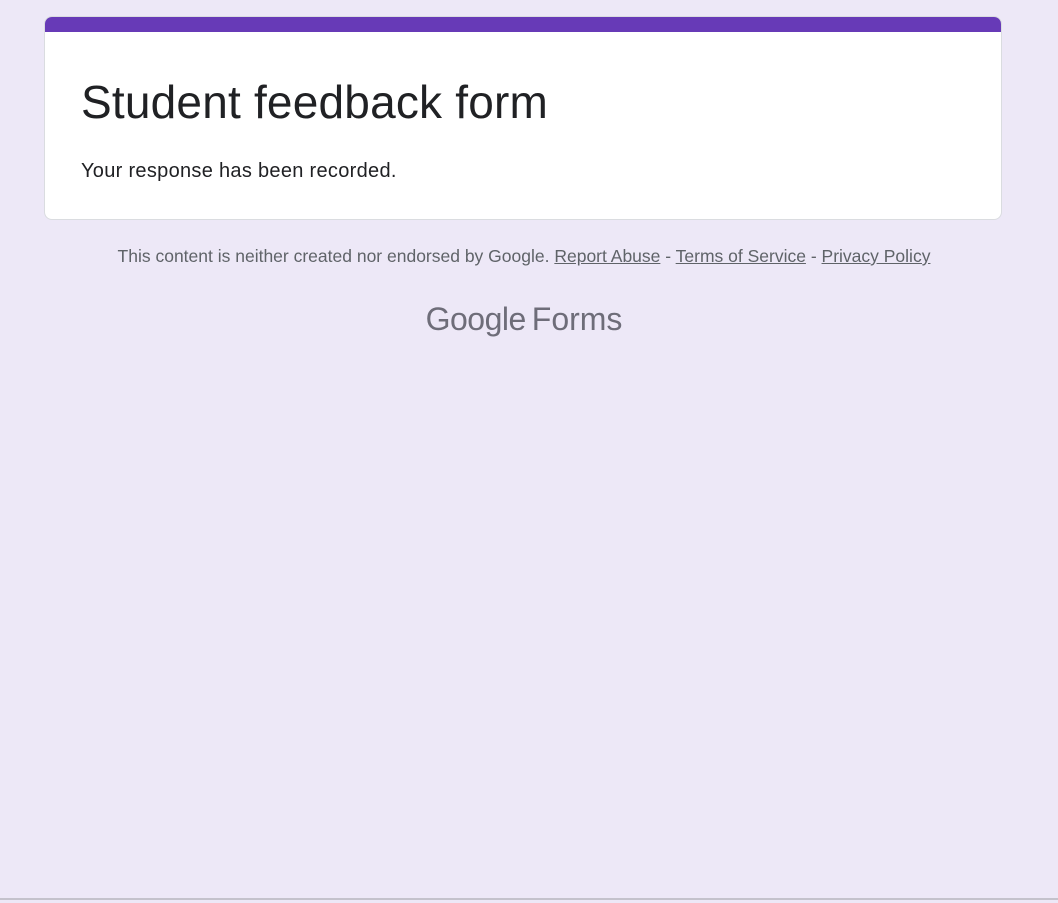 The image size is (1058, 903). Describe the element at coordinates (577, 319) in the screenshot. I see `forms-wordmark: Forms` at that location.